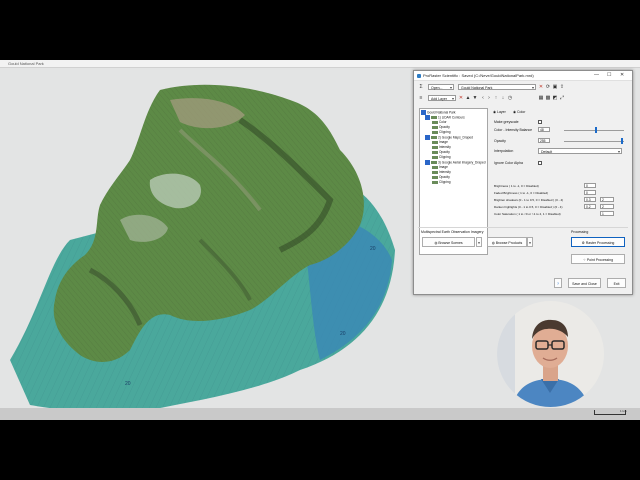  I want to click on opacity-slider-thumb, so click(622, 141).